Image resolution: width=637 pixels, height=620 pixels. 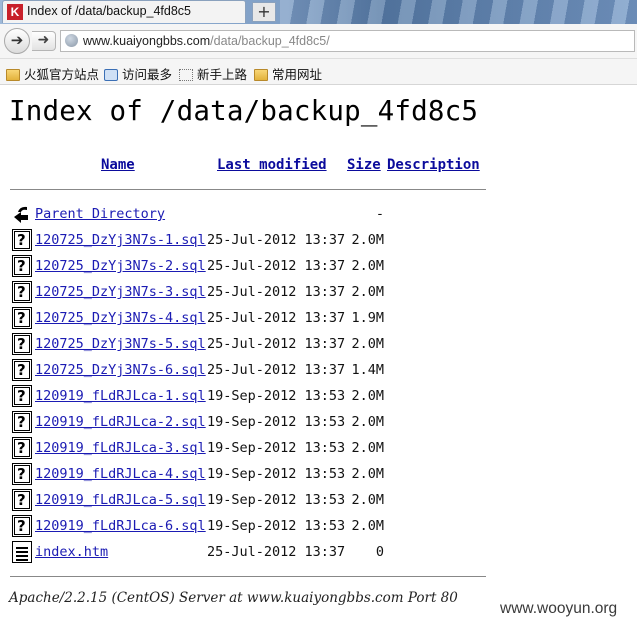 What do you see at coordinates (120, 448) in the screenshot?
I see `file-link: 120919_fLdRJLca-3.sql` at bounding box center [120, 448].